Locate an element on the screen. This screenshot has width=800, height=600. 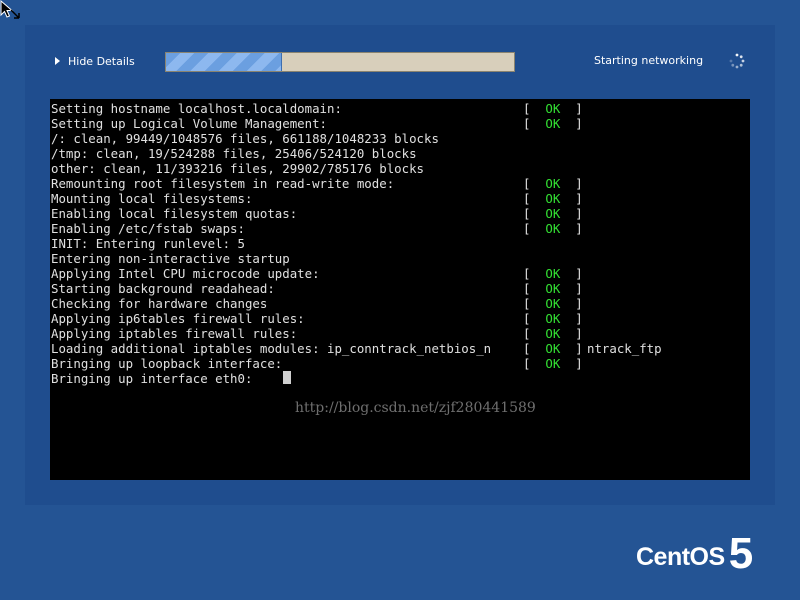
spinner-icon is located at coordinates (737, 61).